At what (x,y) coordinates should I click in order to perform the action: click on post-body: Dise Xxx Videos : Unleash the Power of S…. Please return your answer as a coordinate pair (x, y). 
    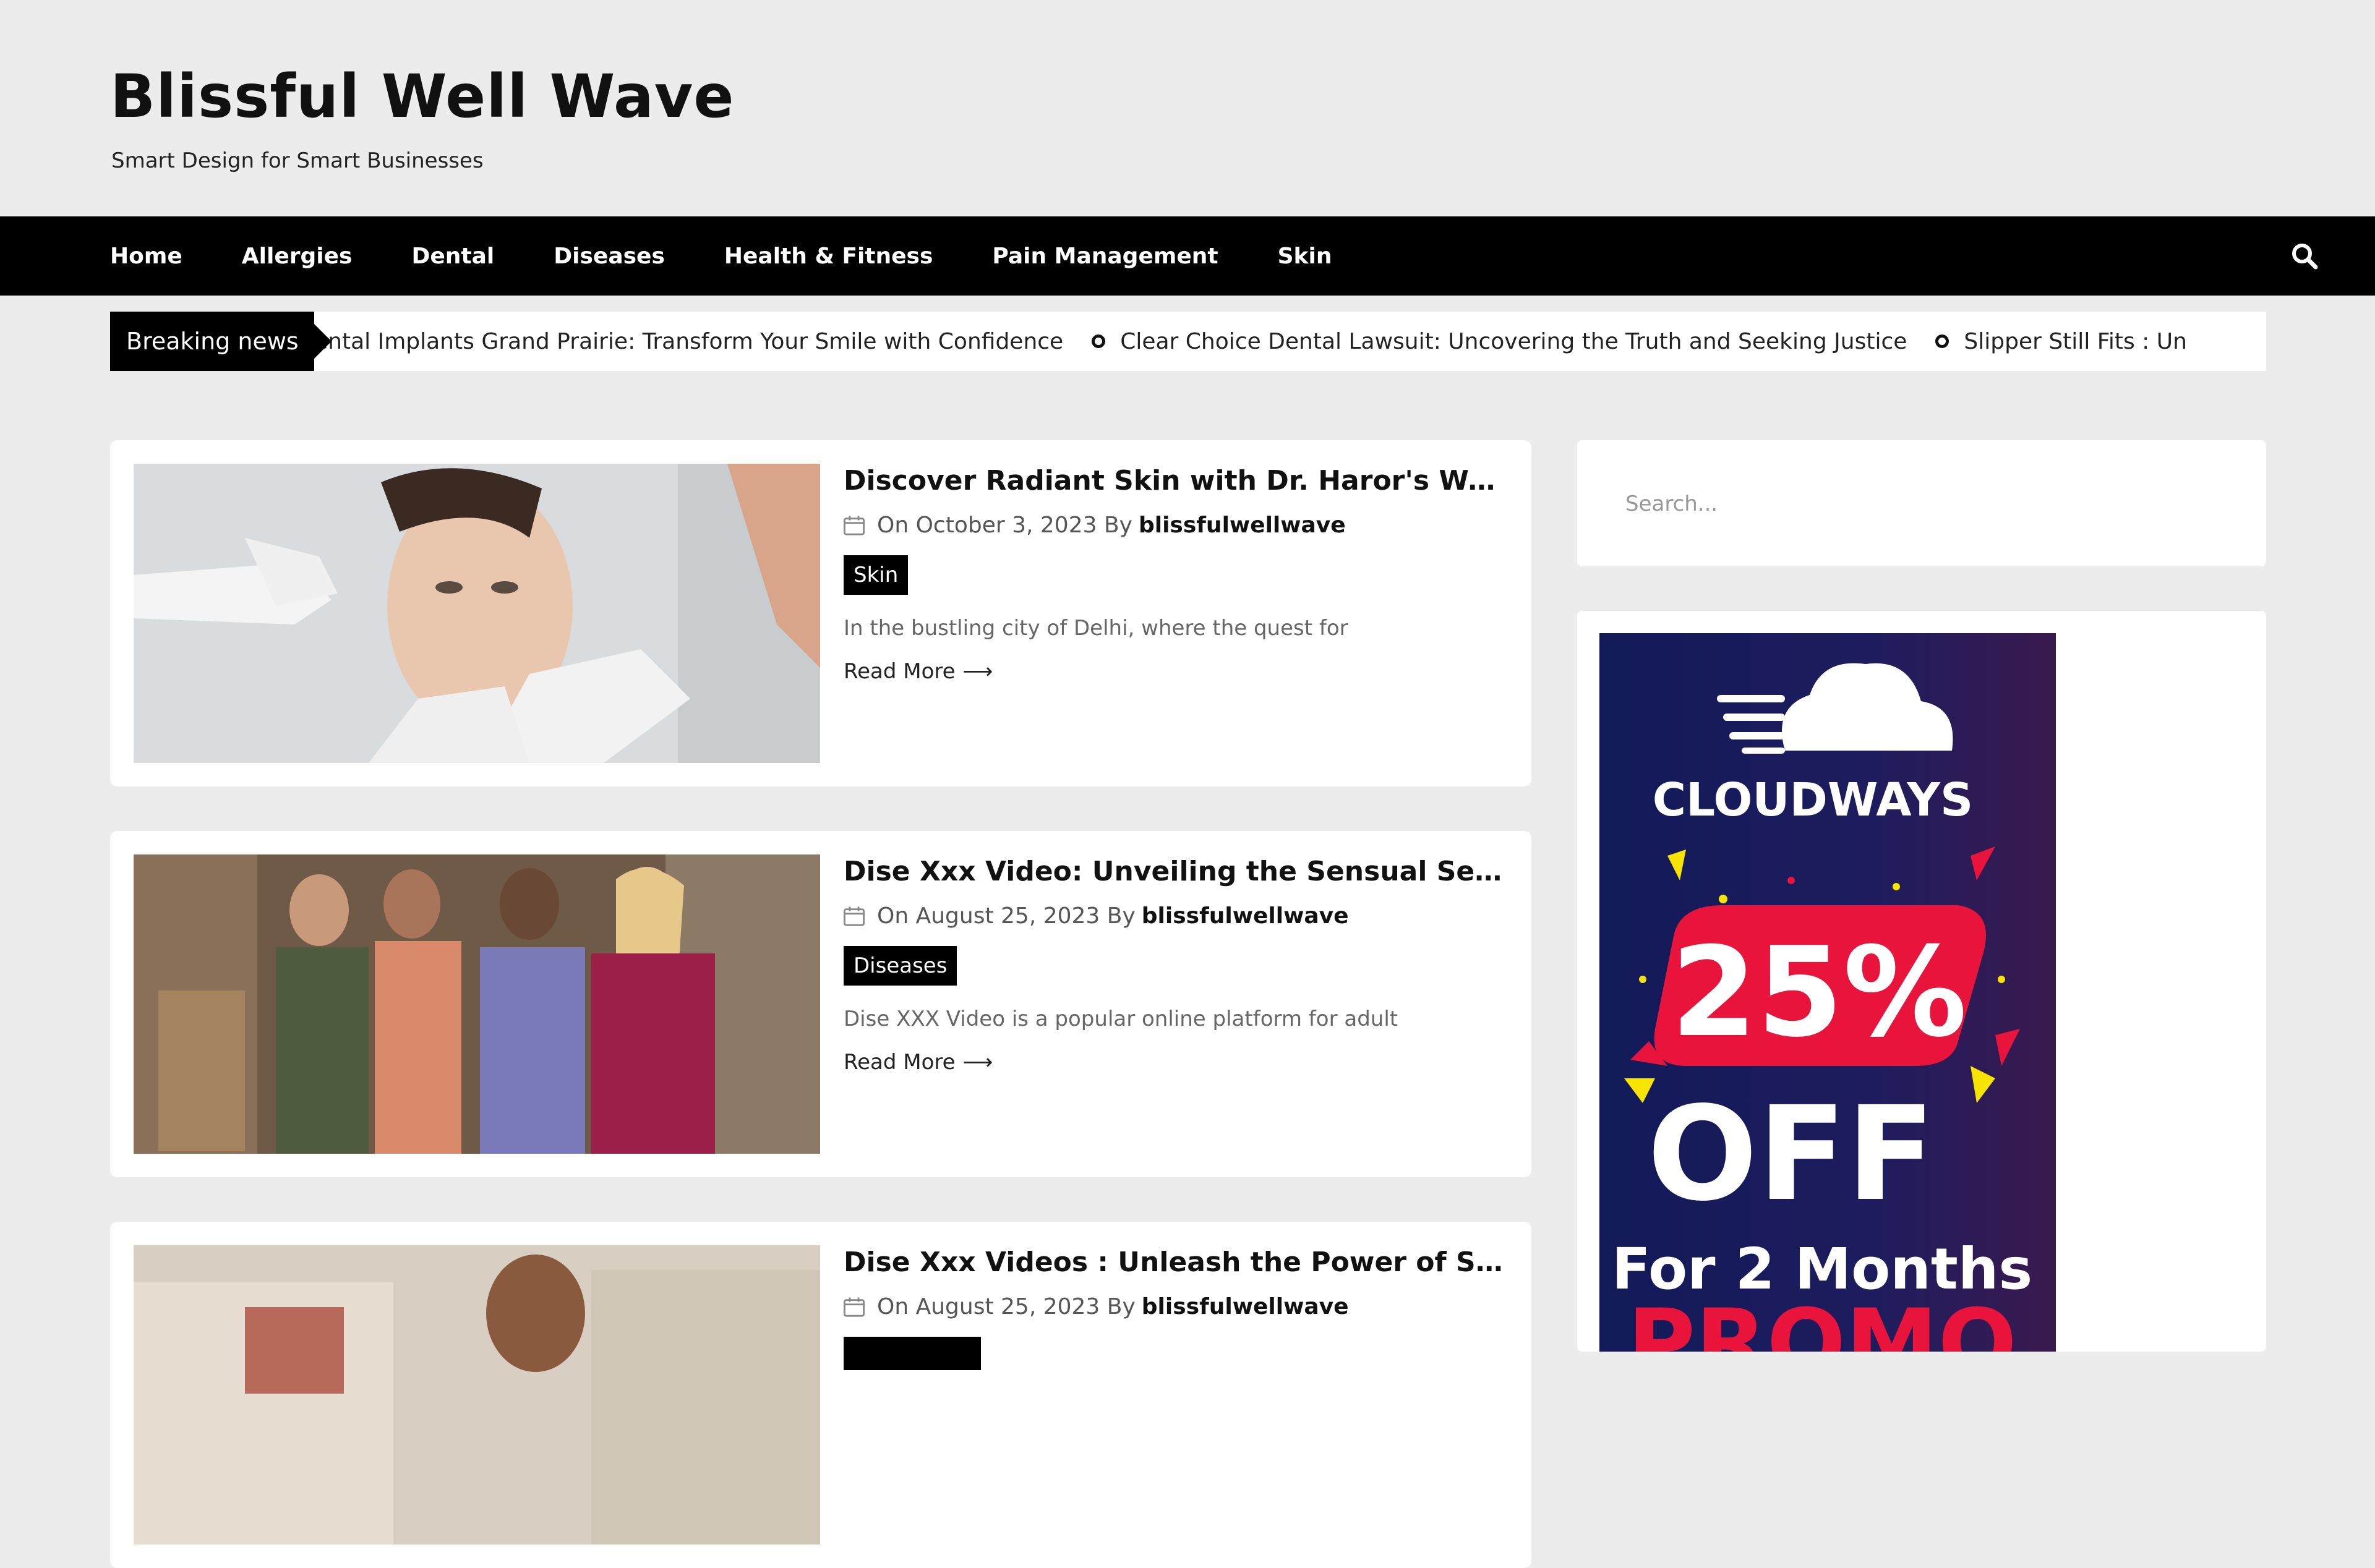
    Looking at the image, I should click on (1178, 1309).